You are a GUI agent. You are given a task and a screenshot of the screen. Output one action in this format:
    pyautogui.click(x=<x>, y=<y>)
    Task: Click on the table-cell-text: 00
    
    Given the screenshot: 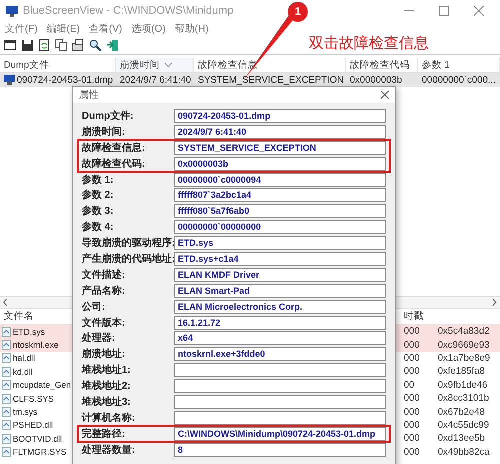 What is the action you would take?
    pyautogui.click(x=409, y=385)
    